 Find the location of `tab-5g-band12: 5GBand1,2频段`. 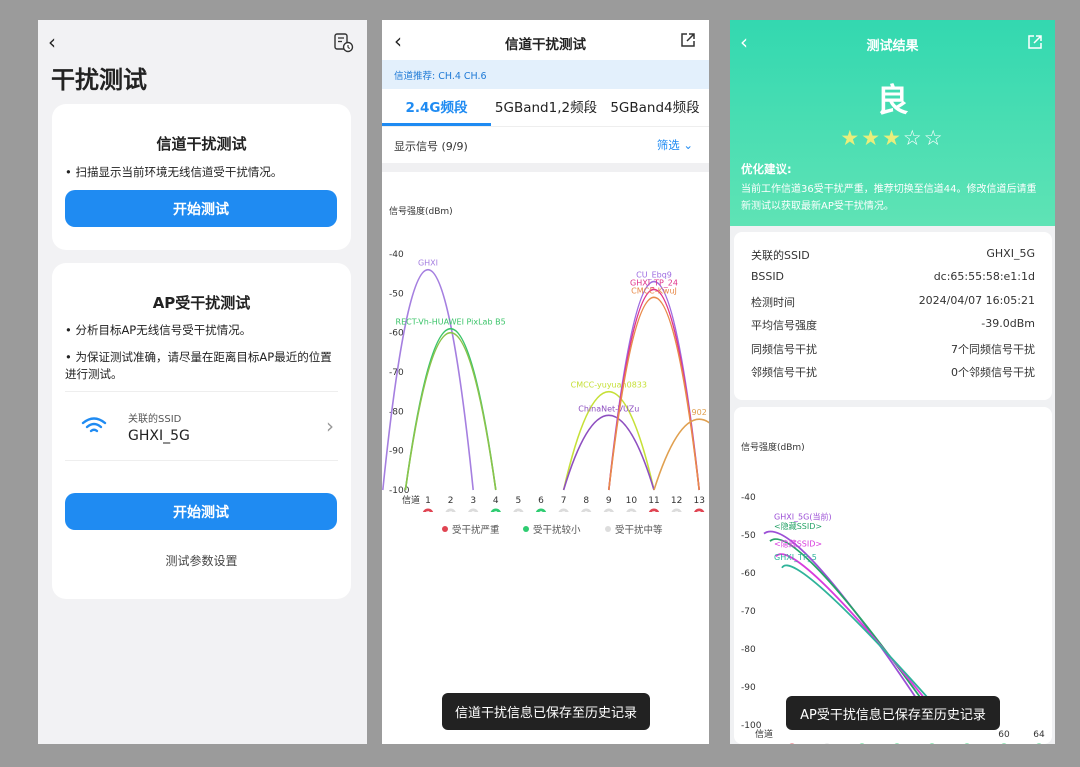

tab-5g-band12: 5GBand1,2频段 is located at coordinates (546, 106).